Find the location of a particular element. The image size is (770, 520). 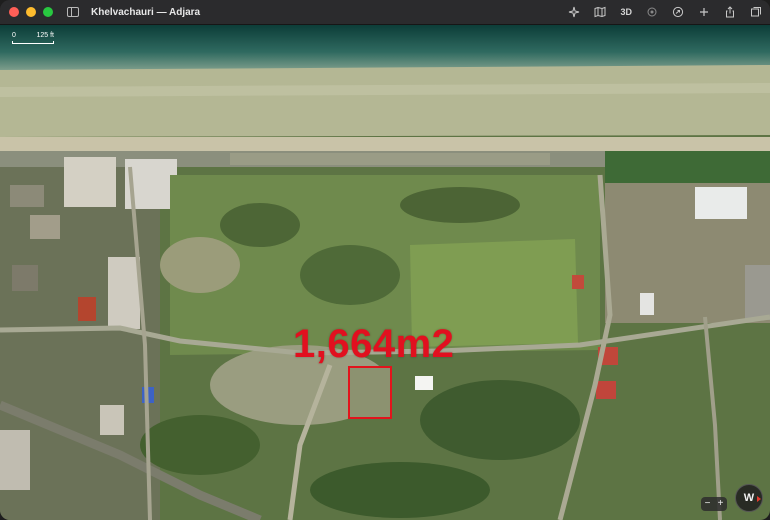

directions-icon is located at coordinates (678, 12).